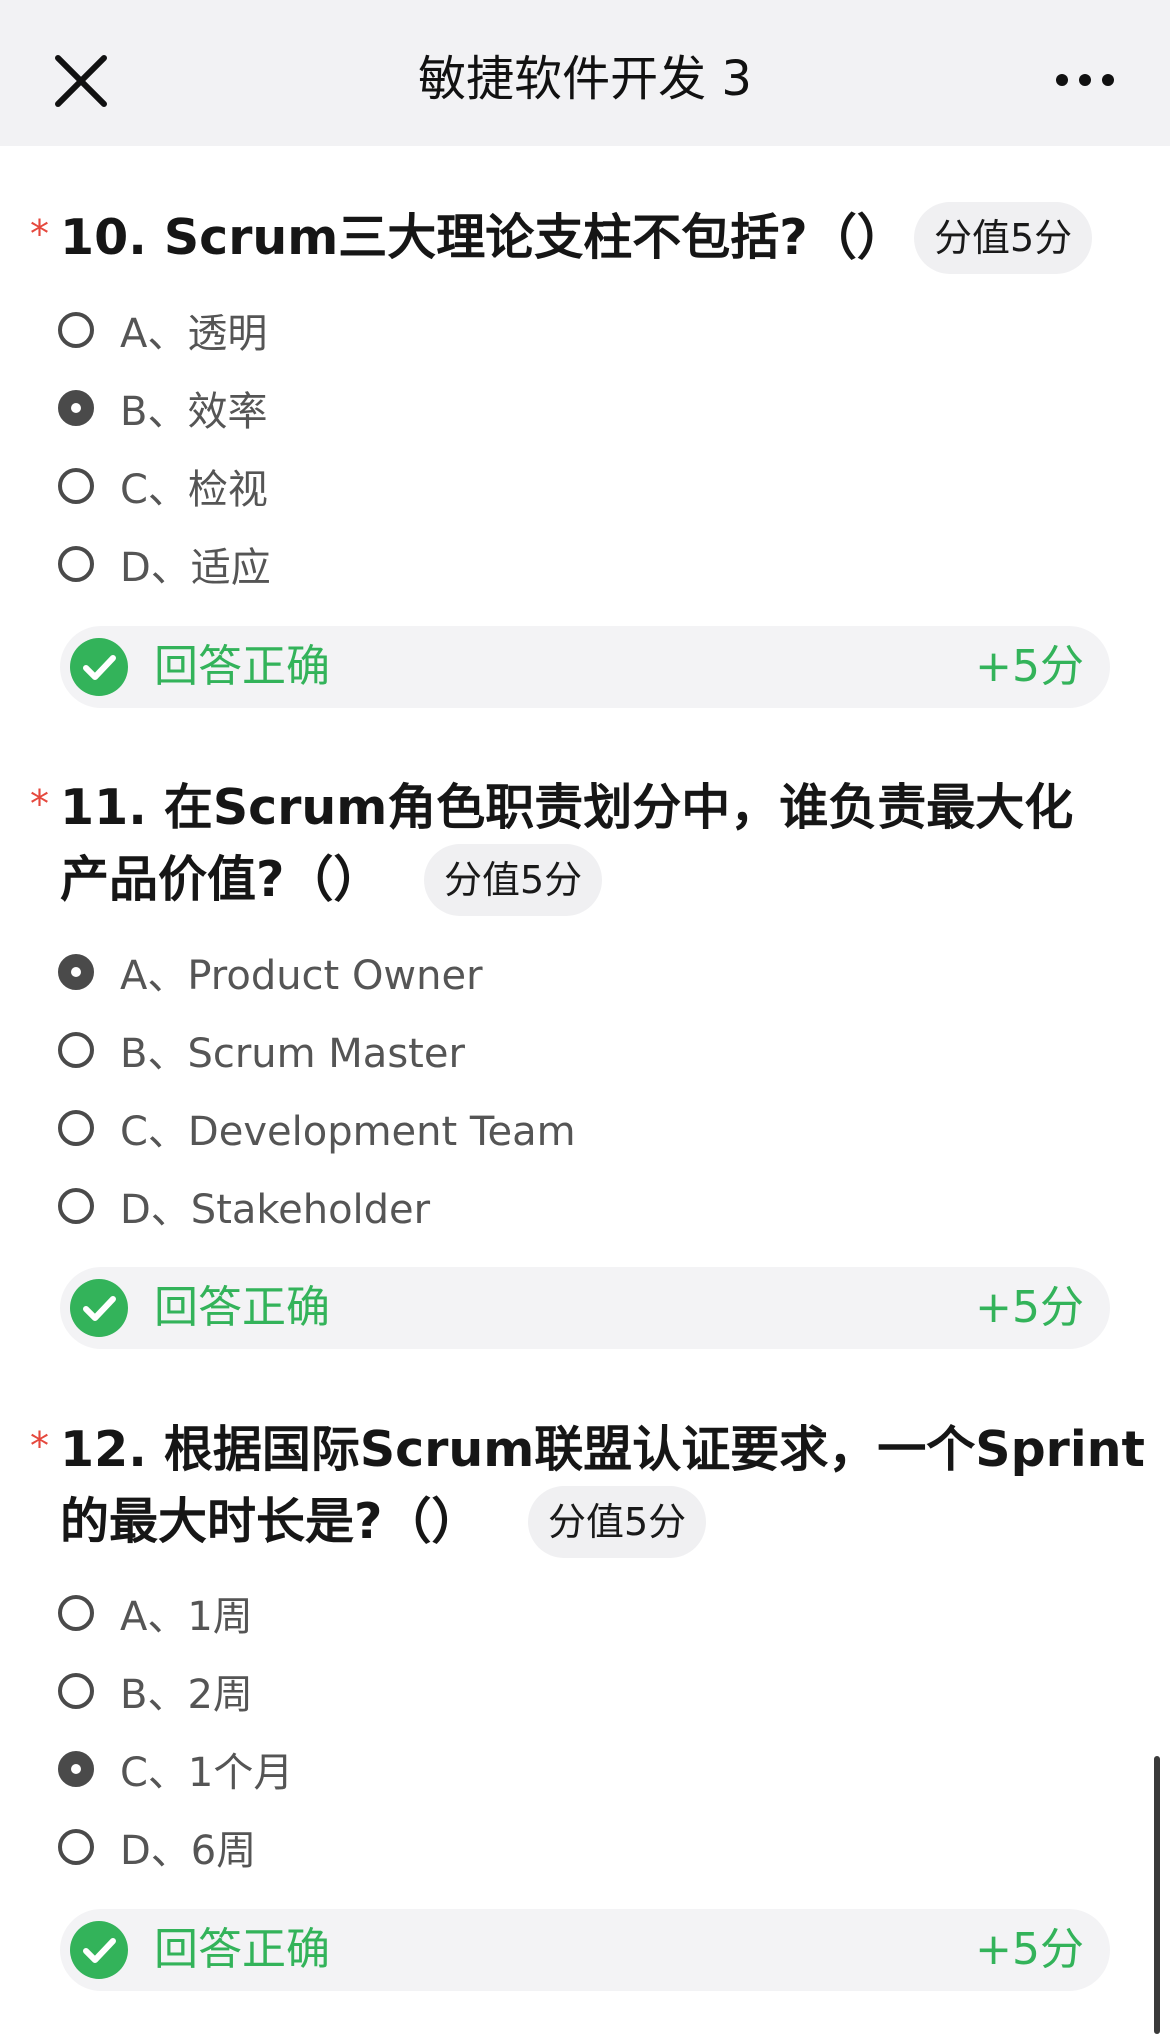 This screenshot has width=1170, height=2034. I want to click on option-label: C、检视, so click(194, 490).